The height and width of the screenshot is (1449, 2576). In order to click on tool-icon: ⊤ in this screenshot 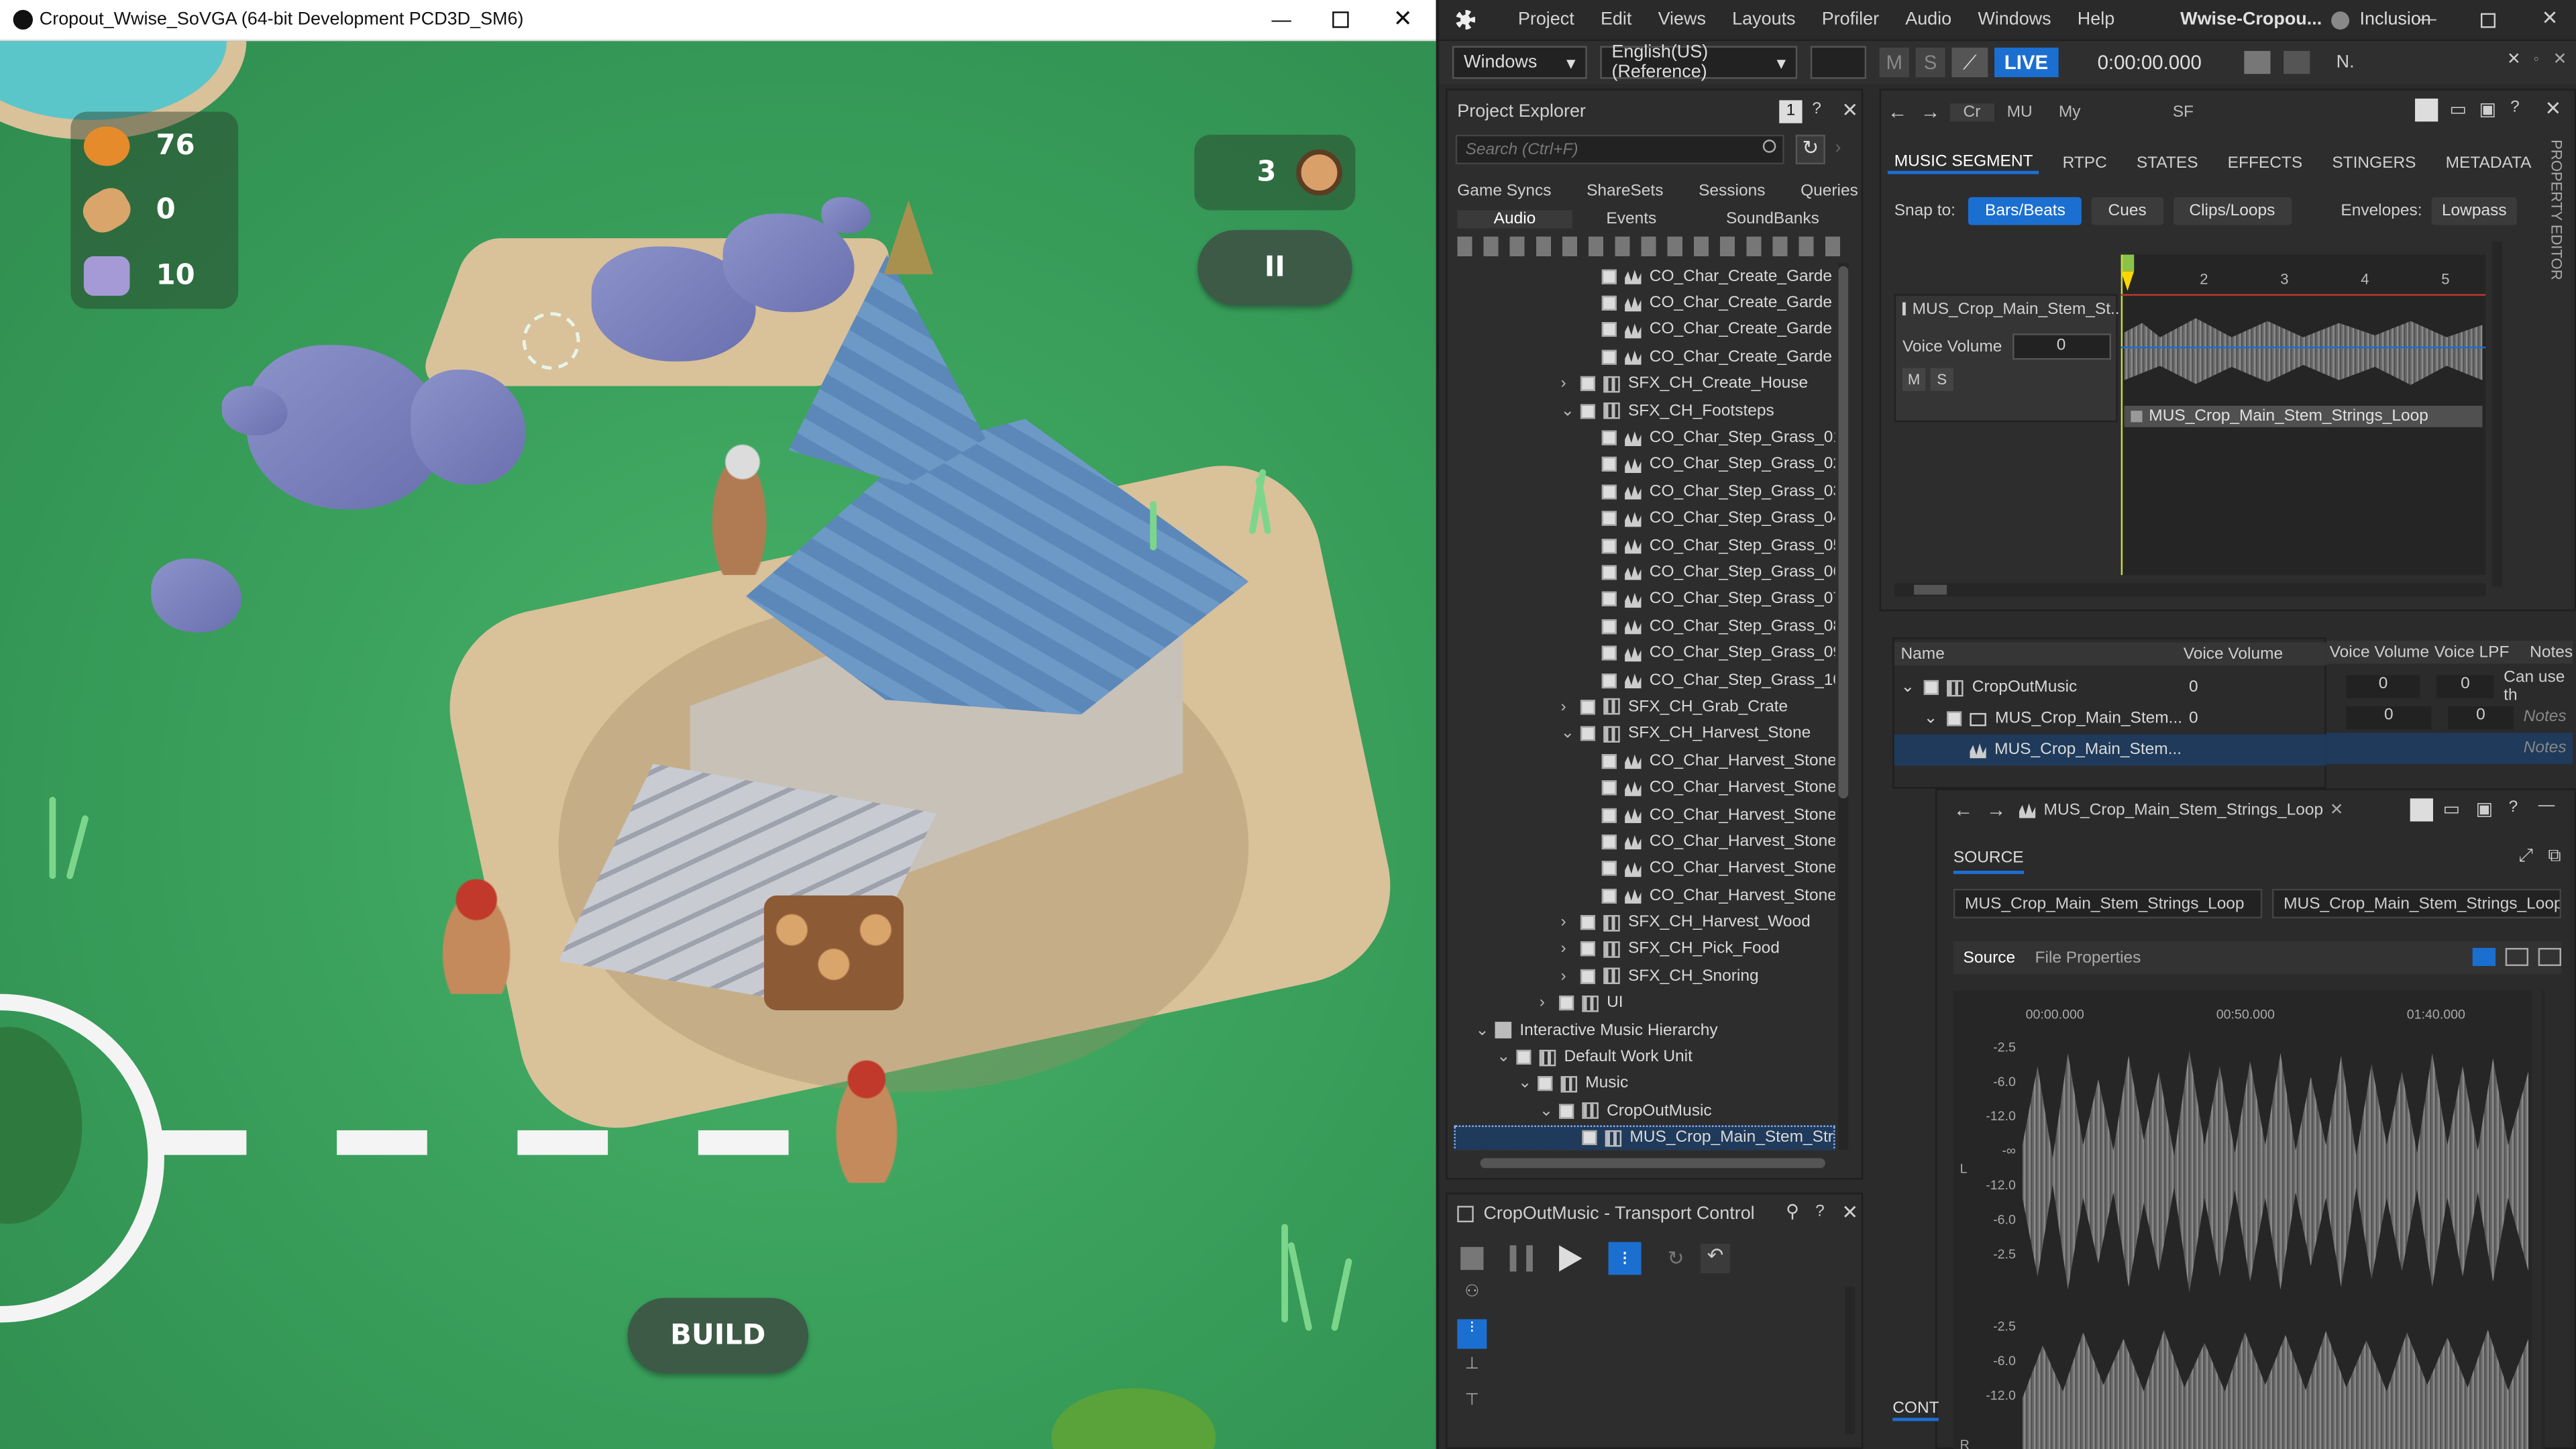, I will do `click(1472, 1406)`.